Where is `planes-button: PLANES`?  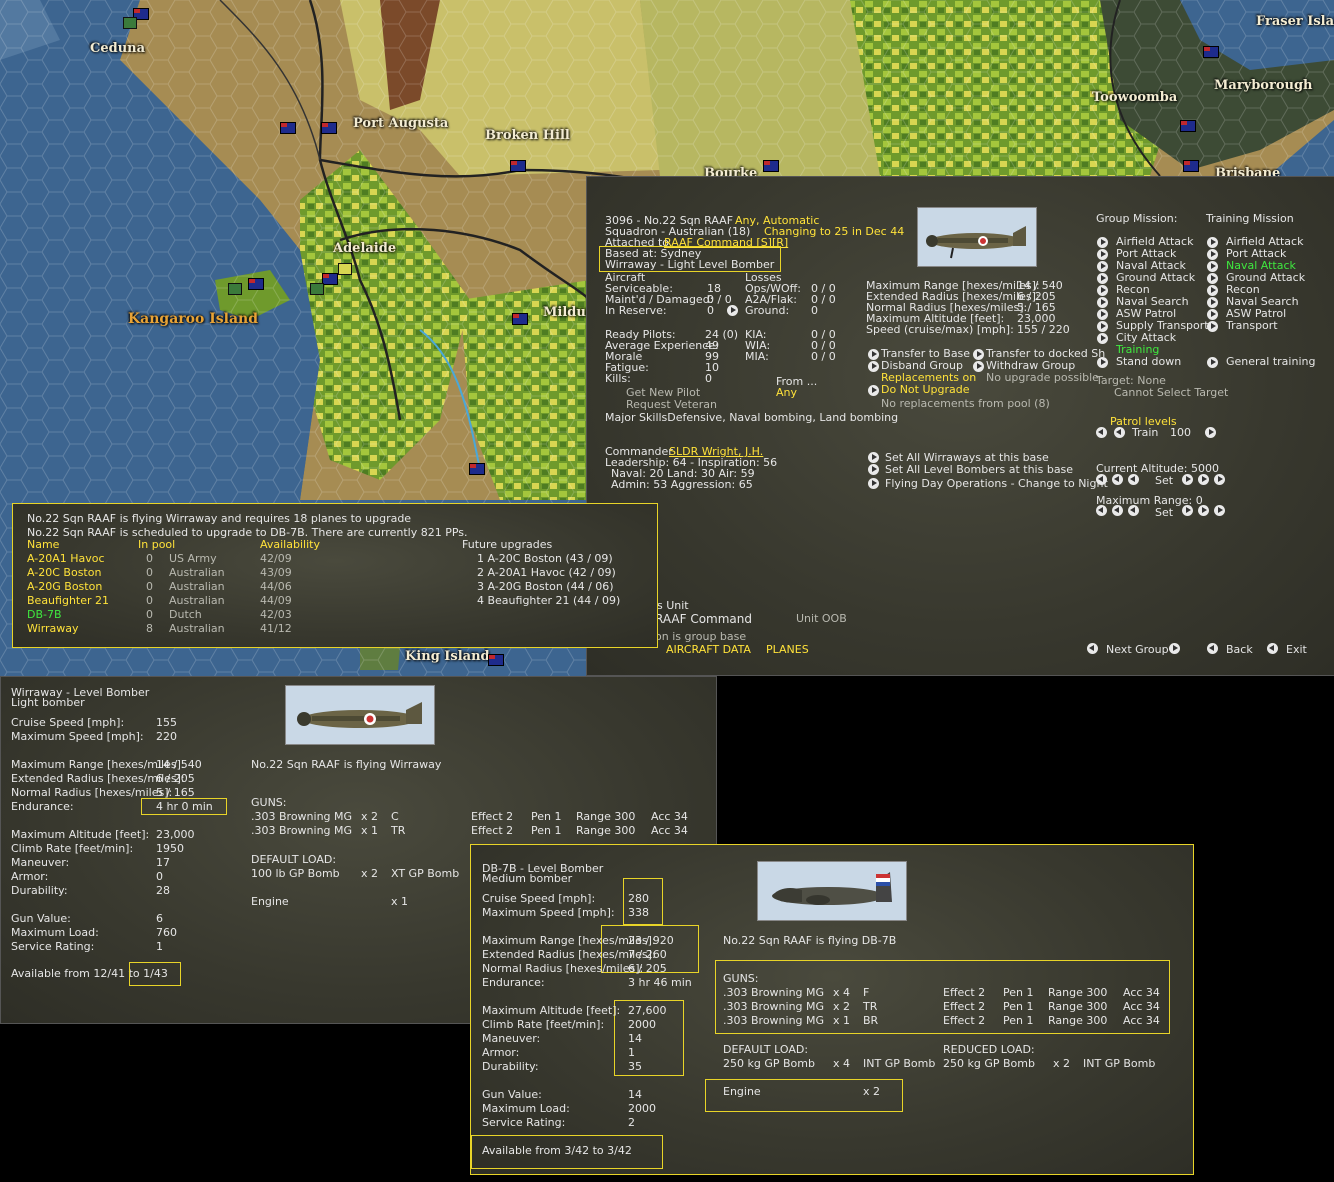 planes-button: PLANES is located at coordinates (787, 650).